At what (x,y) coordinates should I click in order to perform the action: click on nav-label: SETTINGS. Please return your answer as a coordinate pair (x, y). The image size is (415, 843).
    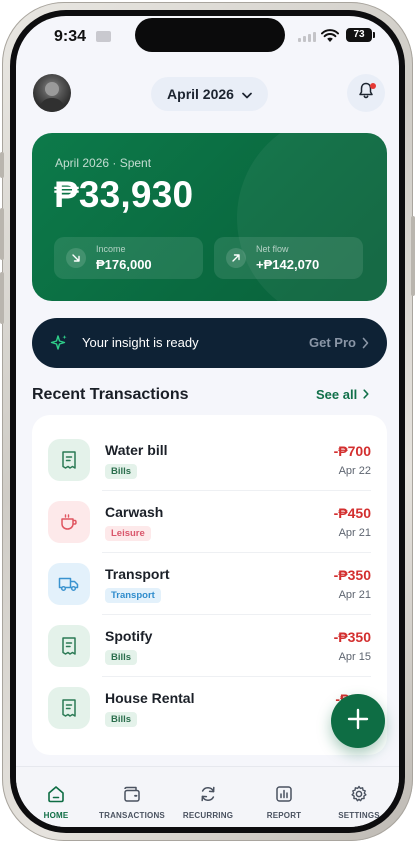
    Looking at the image, I should click on (359, 815).